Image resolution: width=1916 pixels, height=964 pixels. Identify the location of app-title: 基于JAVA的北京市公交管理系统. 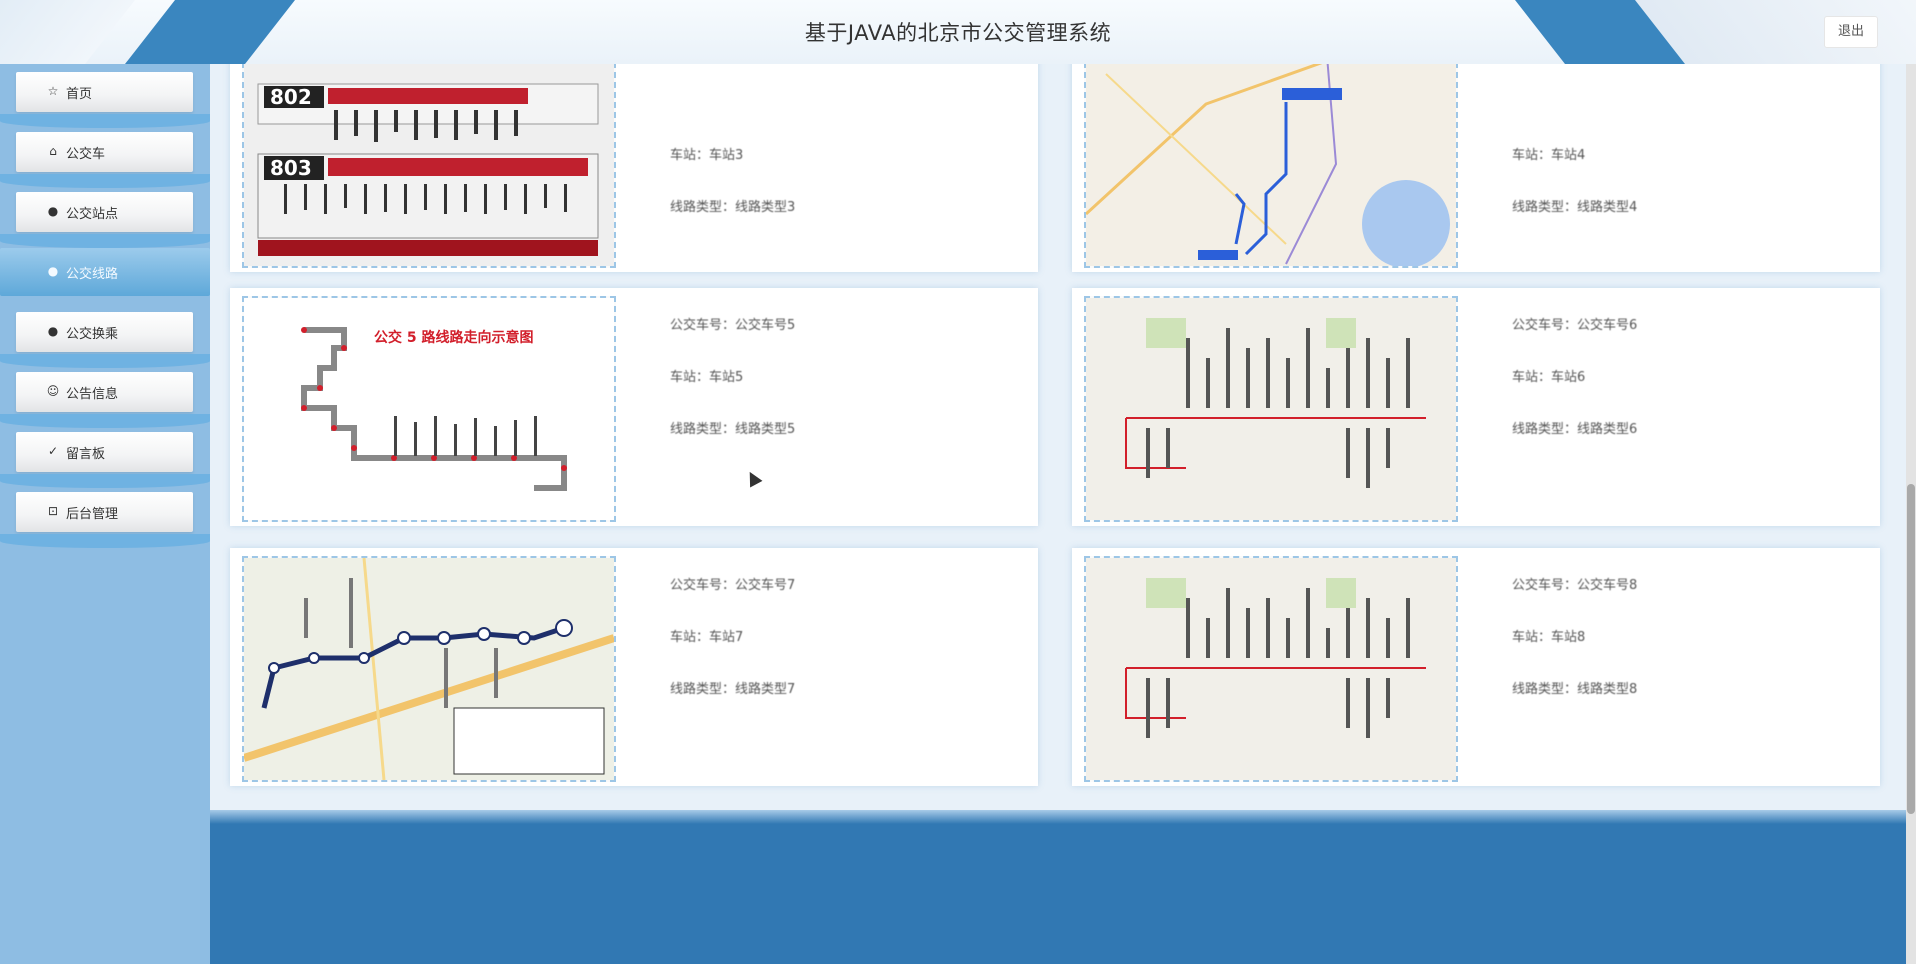
(958, 33).